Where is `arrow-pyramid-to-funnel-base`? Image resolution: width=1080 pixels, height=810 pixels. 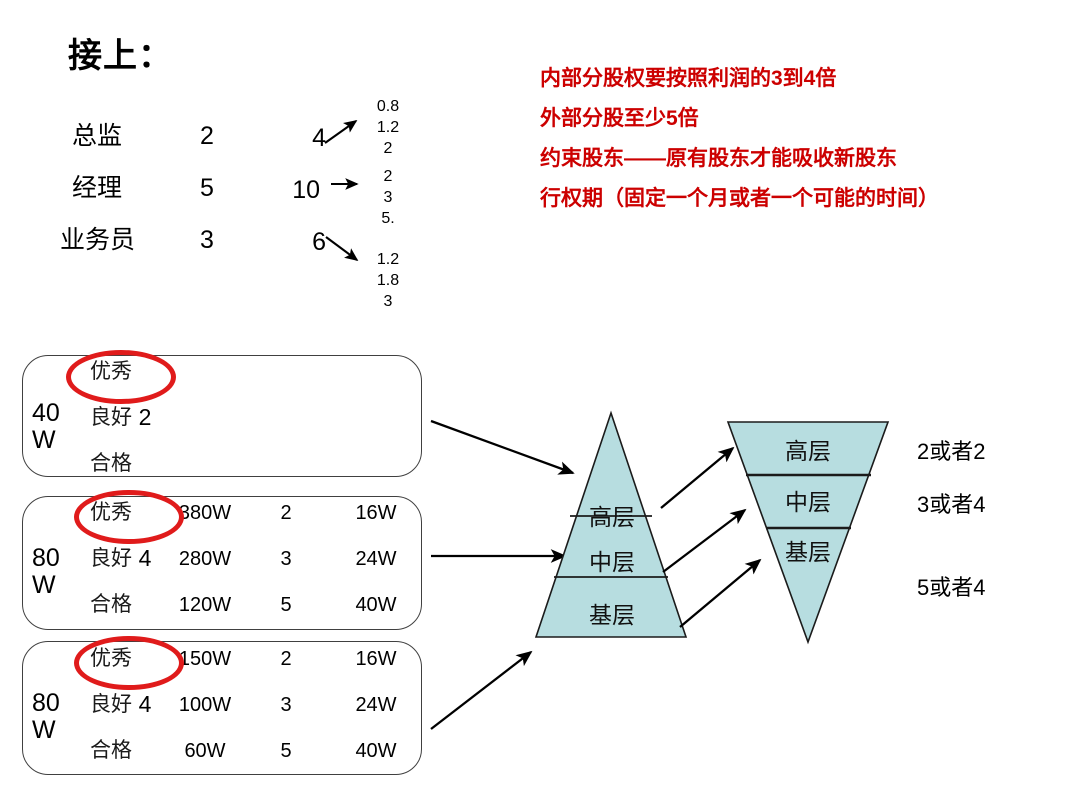
arrow-pyramid-to-funnel-base is located at coordinates (720, 593).